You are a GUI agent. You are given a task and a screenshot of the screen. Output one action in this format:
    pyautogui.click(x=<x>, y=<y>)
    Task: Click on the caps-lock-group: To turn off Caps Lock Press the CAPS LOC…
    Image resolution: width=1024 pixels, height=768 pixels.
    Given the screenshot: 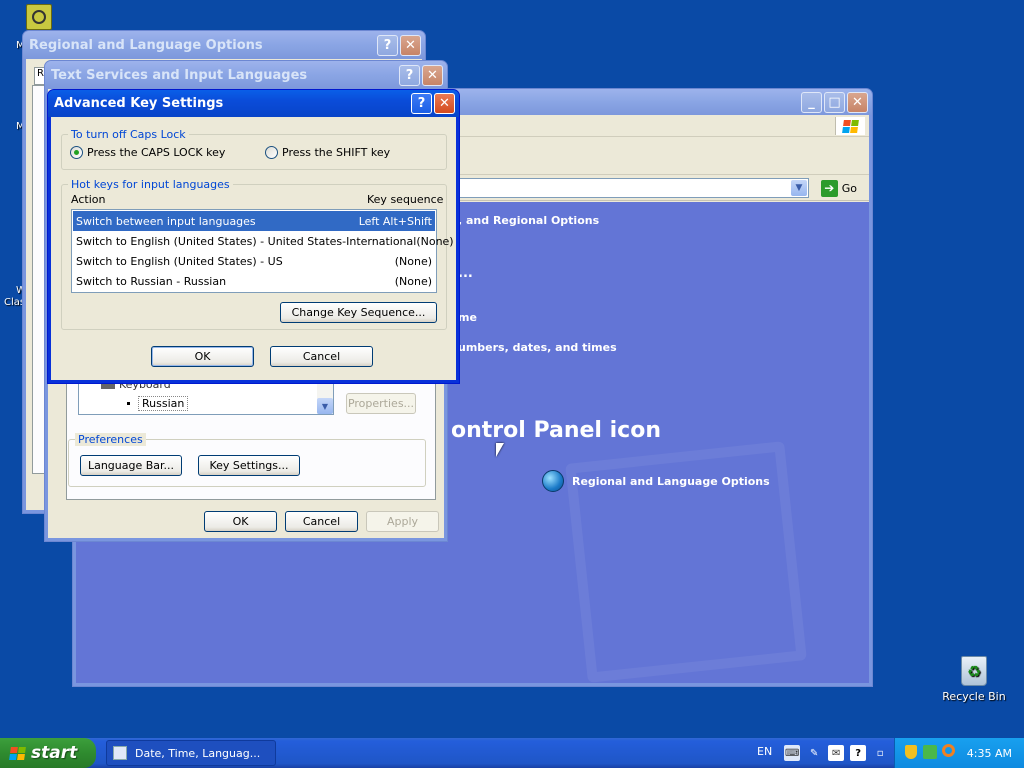 What is the action you would take?
    pyautogui.click(x=254, y=149)
    